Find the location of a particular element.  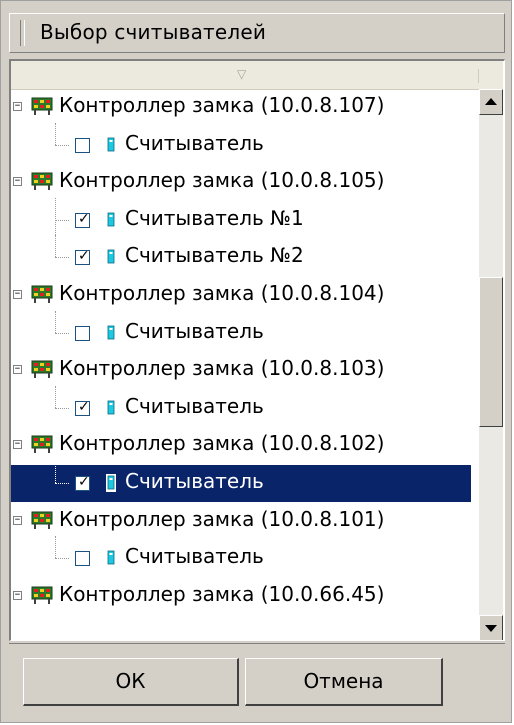

reader-label: Считыватель №1 is located at coordinates (214, 218).